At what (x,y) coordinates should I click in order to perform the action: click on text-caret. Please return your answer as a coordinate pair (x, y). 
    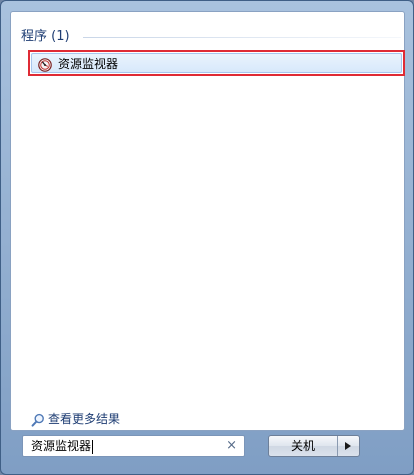
    Looking at the image, I should click on (93, 446).